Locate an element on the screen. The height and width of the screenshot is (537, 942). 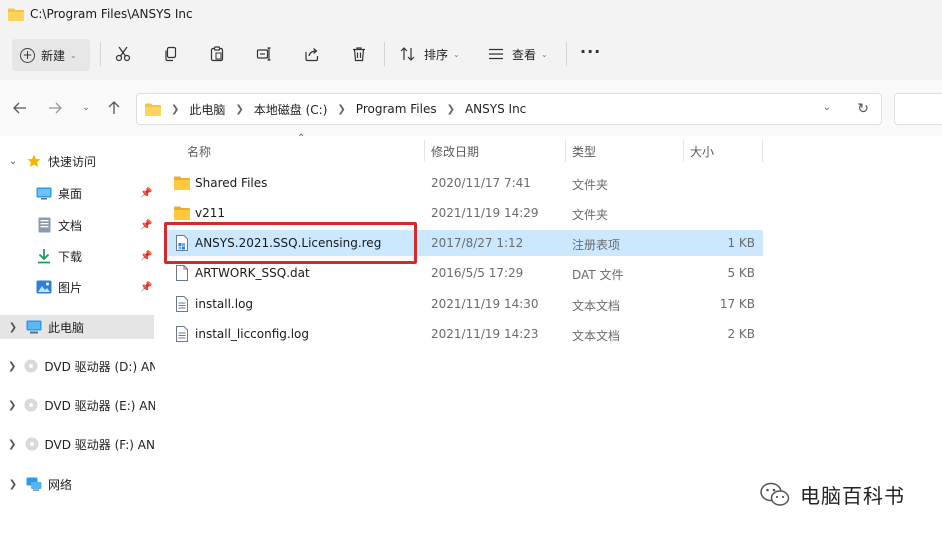
file-size: 2 KB is located at coordinates (741, 334).